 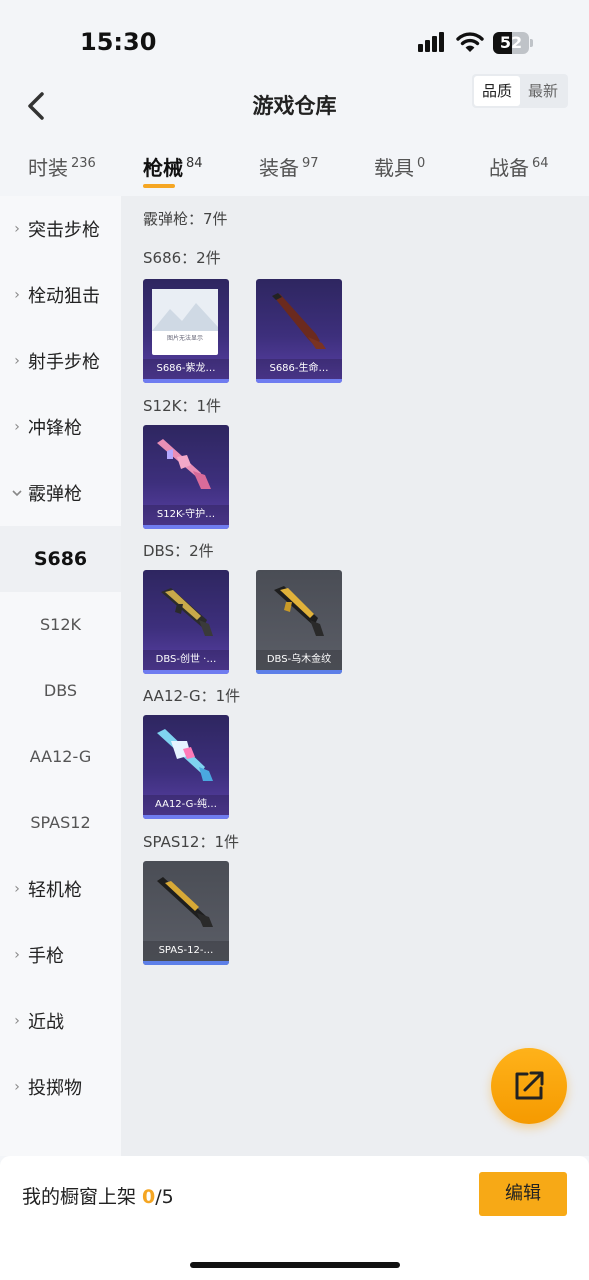 I want to click on sidebar-subitem-dbs: DBS, so click(x=60, y=691).